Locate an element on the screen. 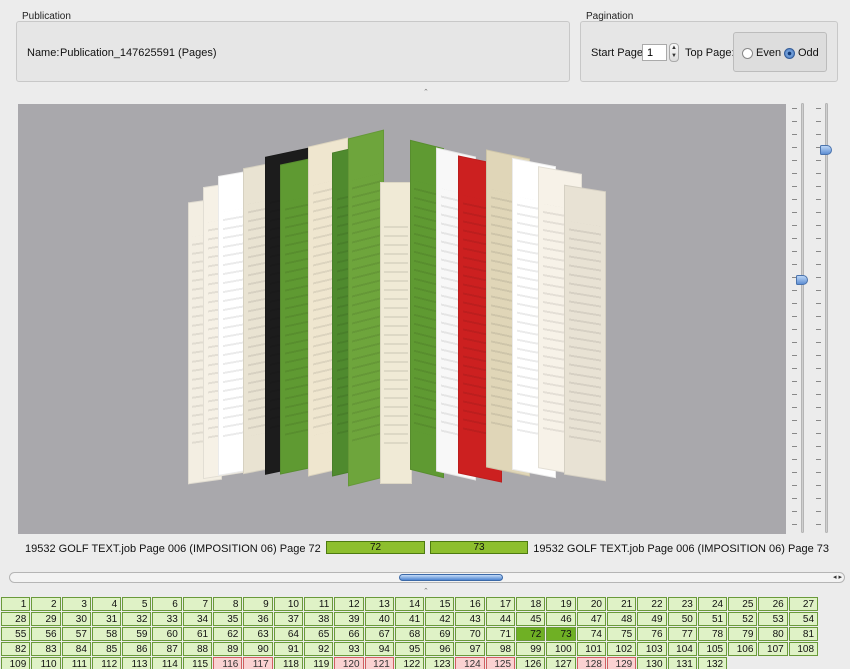  page-cell: 49 is located at coordinates (652, 619).